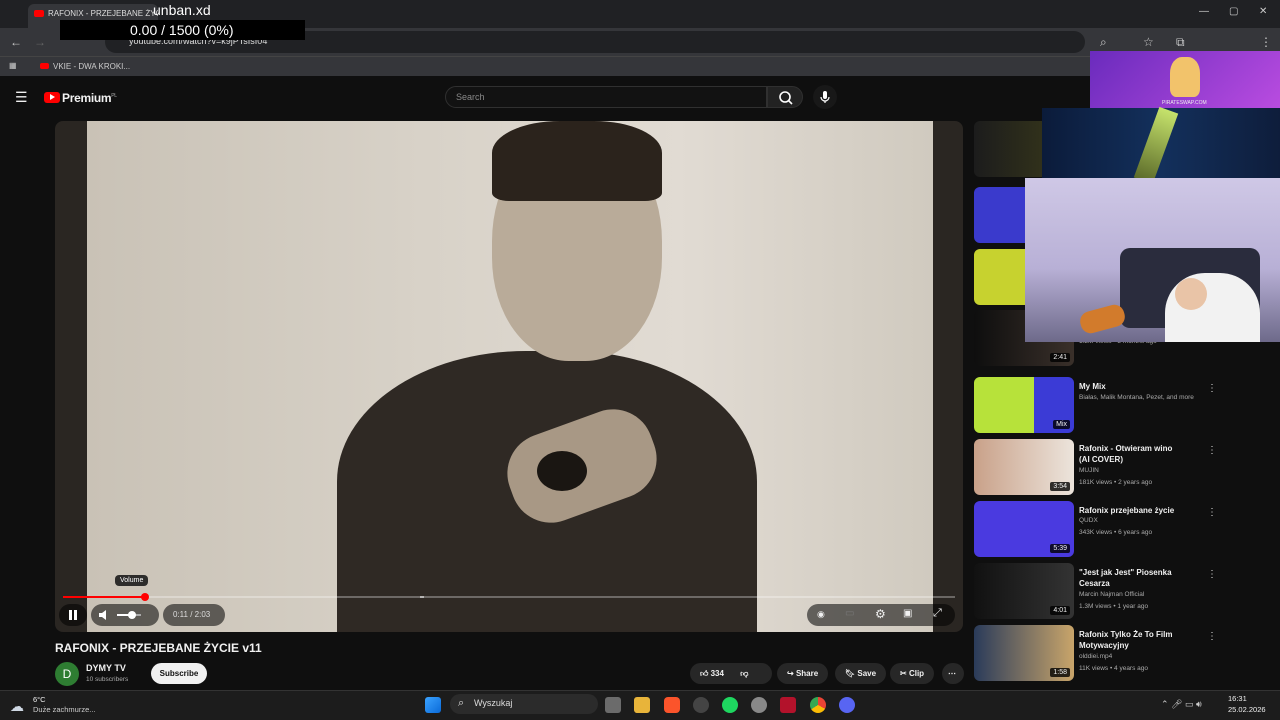  What do you see at coordinates (145, 597) in the screenshot?
I see `scrubber-handle` at bounding box center [145, 597].